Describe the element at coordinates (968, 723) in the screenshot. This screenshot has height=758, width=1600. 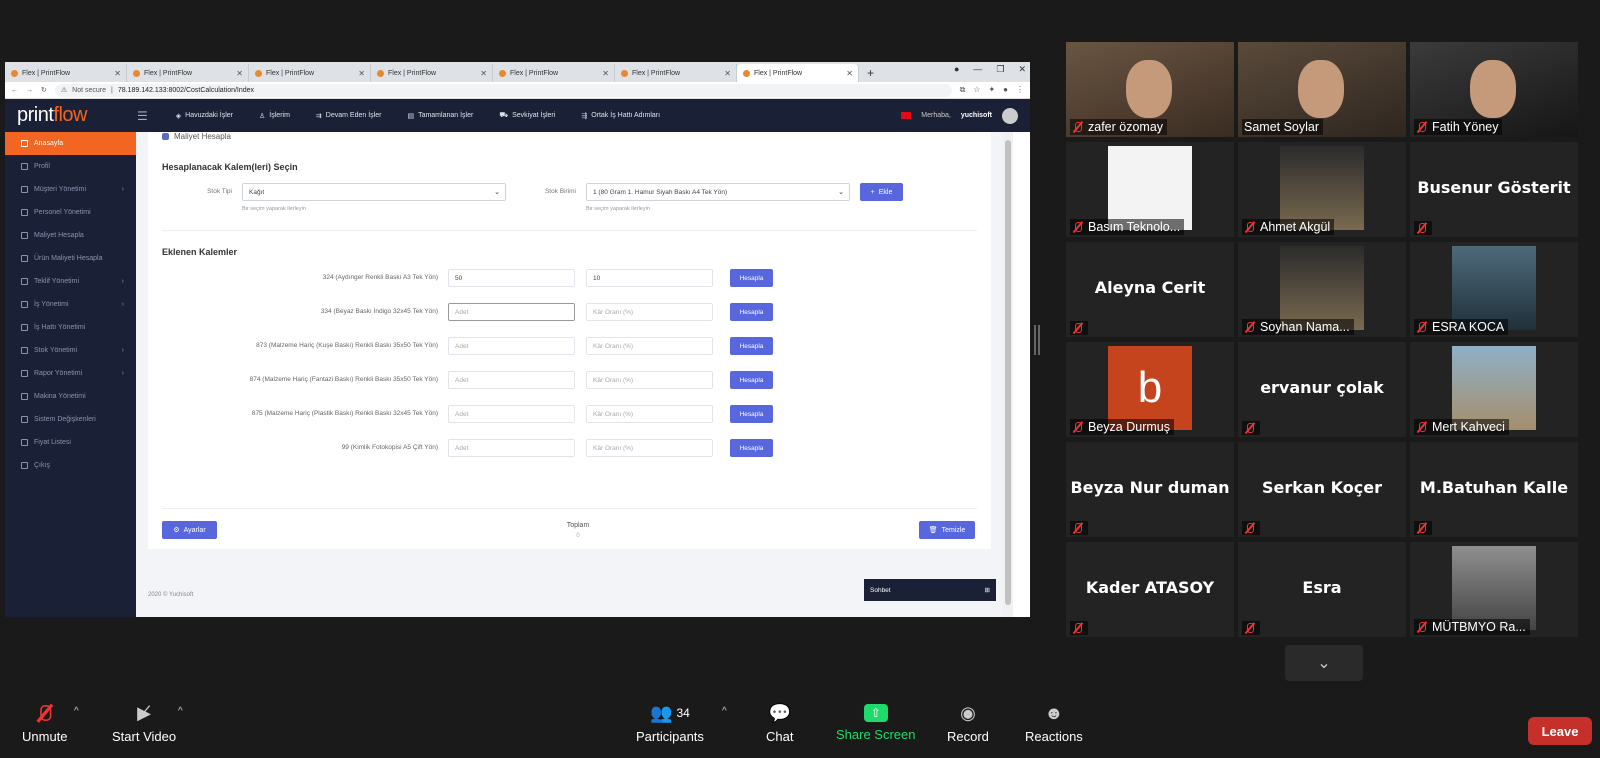
I see `record-button: ◉ Record` at that location.